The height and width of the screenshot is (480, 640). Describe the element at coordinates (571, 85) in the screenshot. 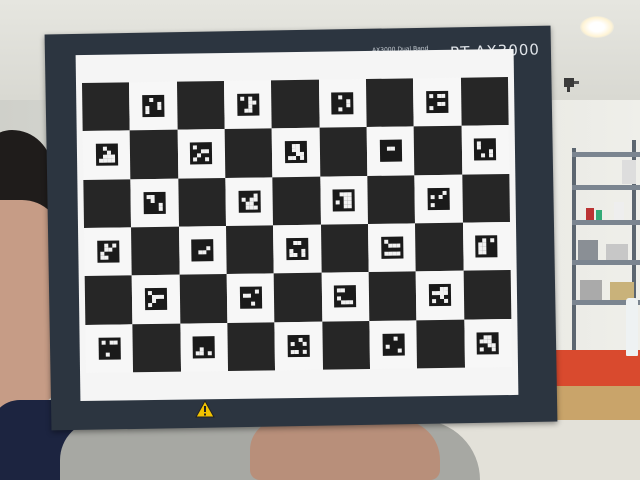

I see `fire-alarm-icon` at that location.